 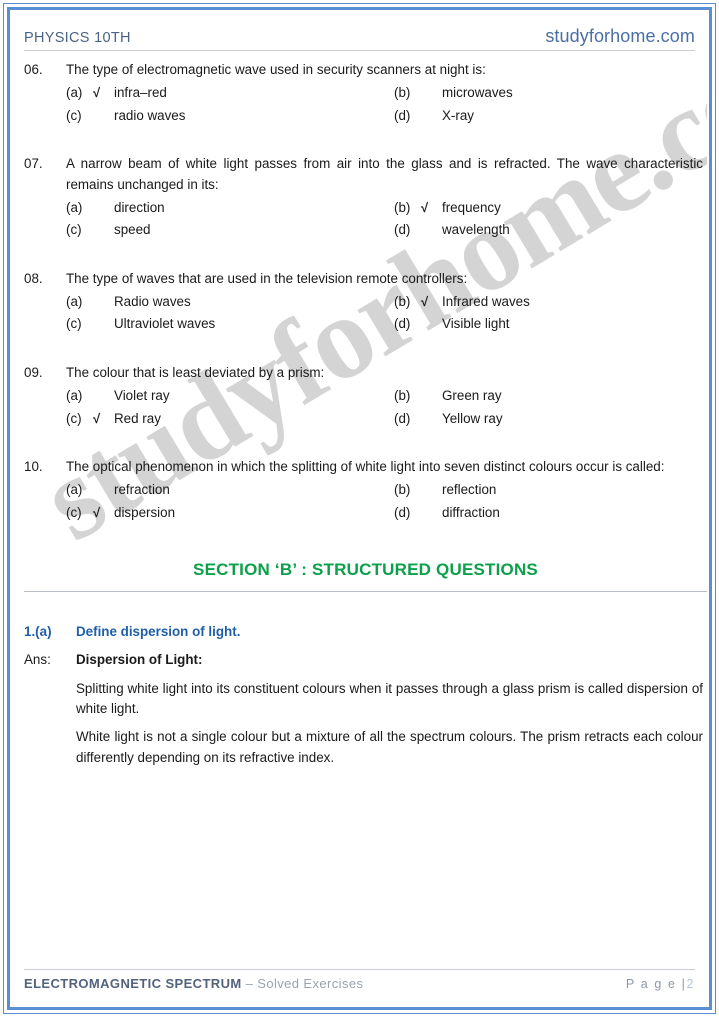 What do you see at coordinates (476, 324) in the screenshot?
I see `option-text: Visible light` at bounding box center [476, 324].